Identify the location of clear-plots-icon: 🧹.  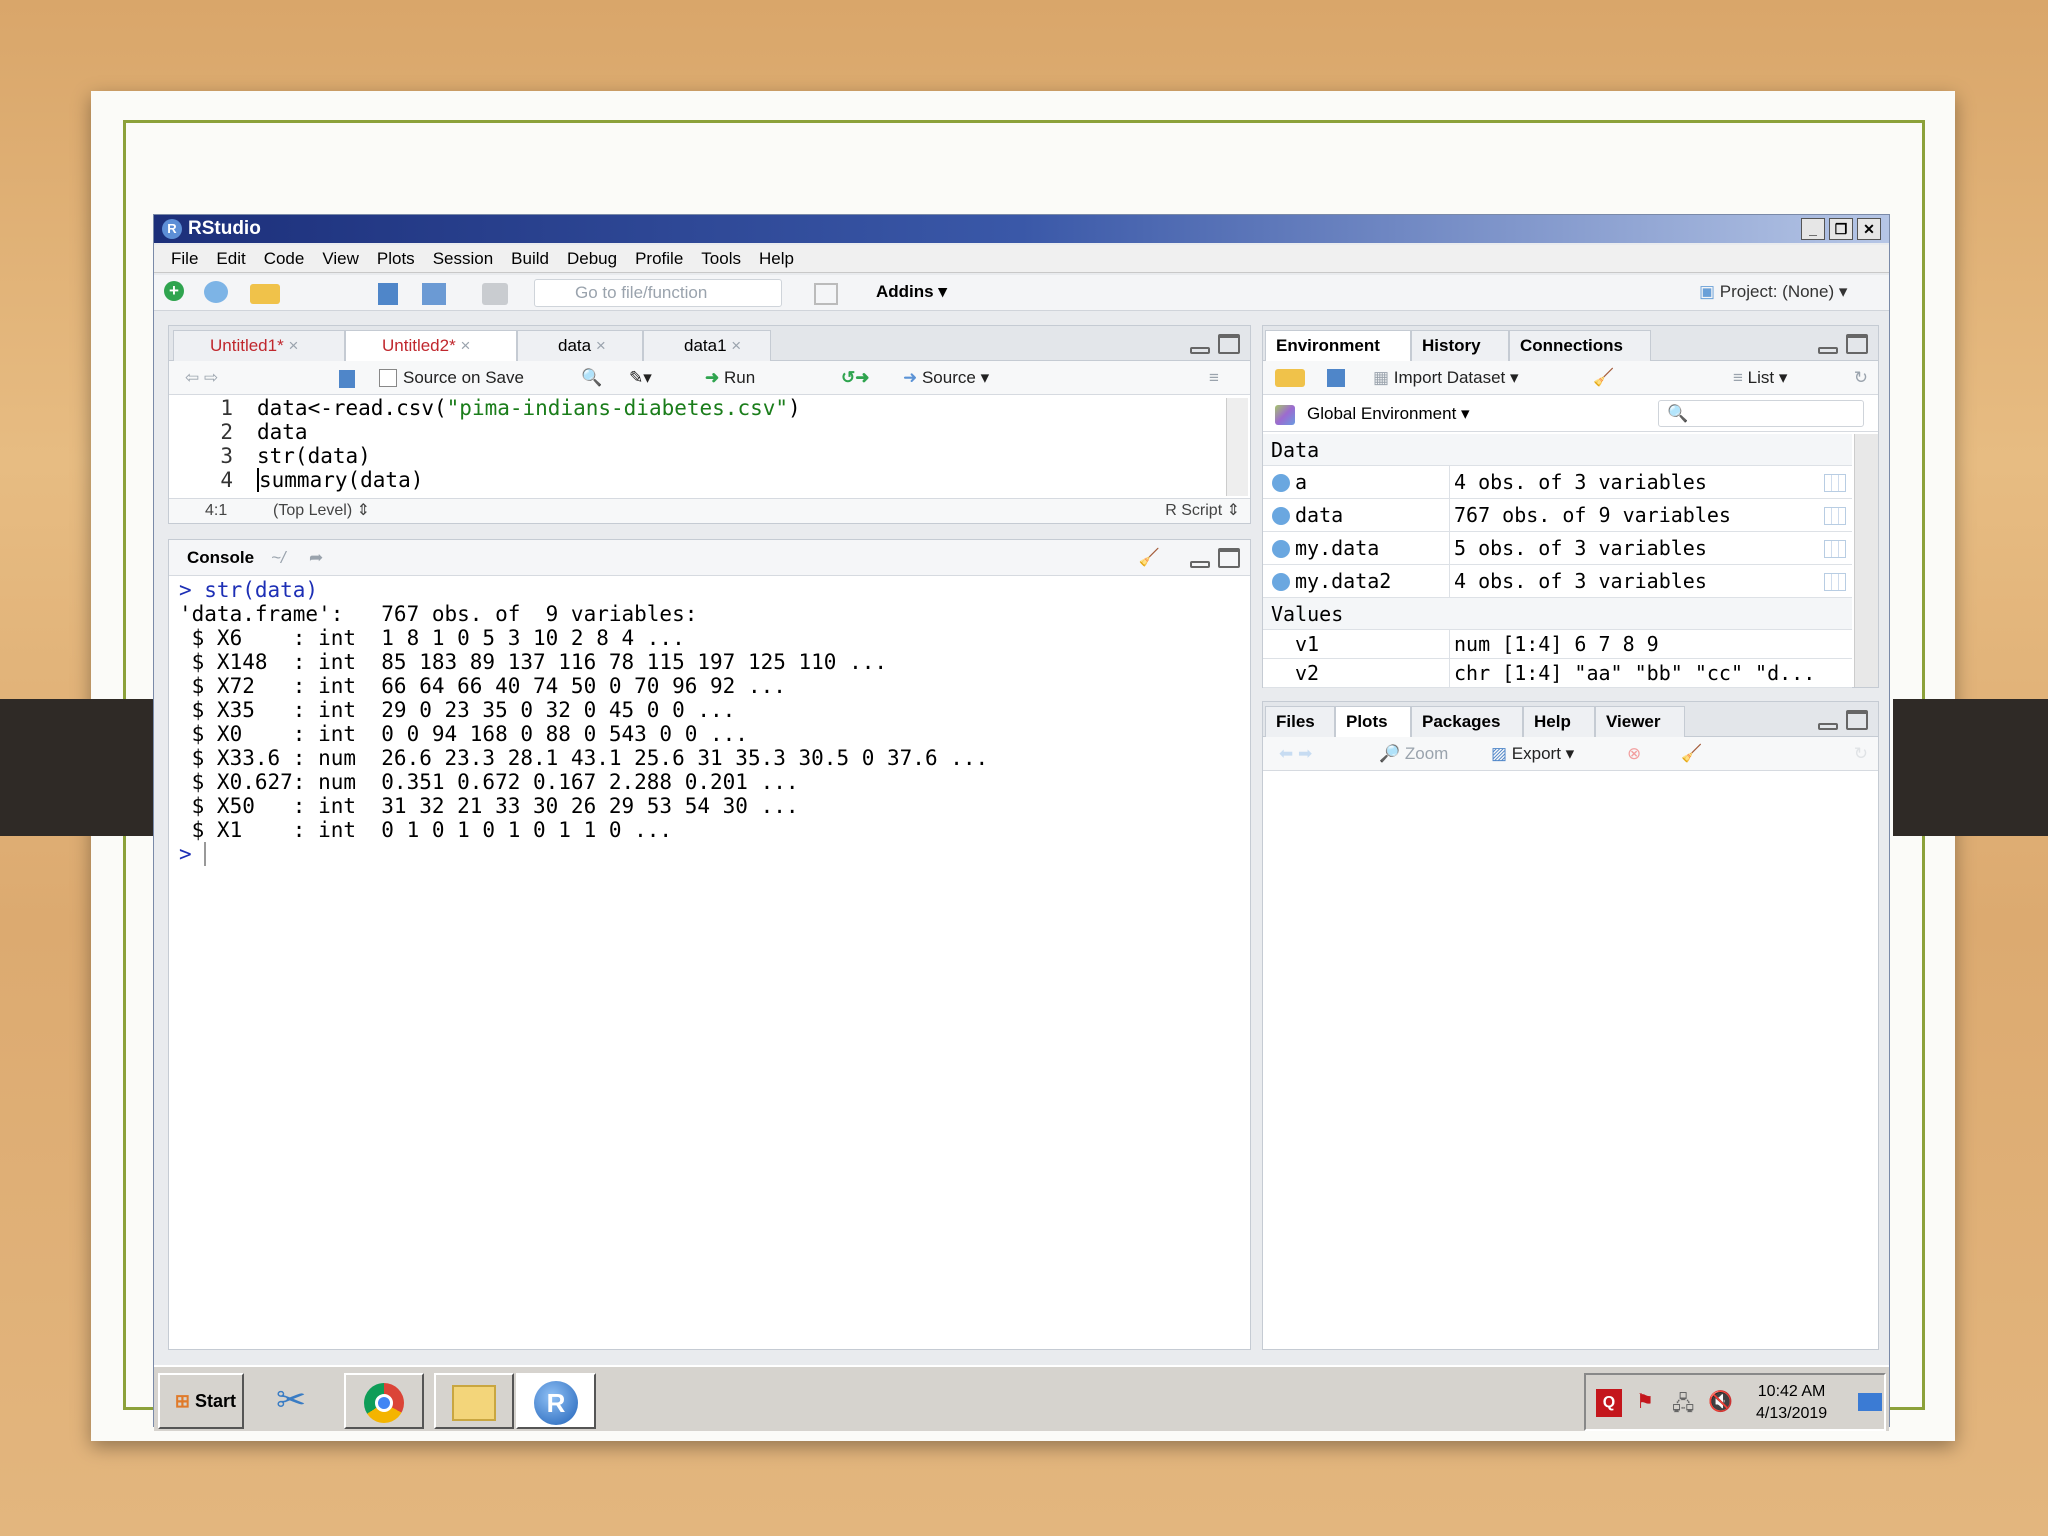
(1691, 754).